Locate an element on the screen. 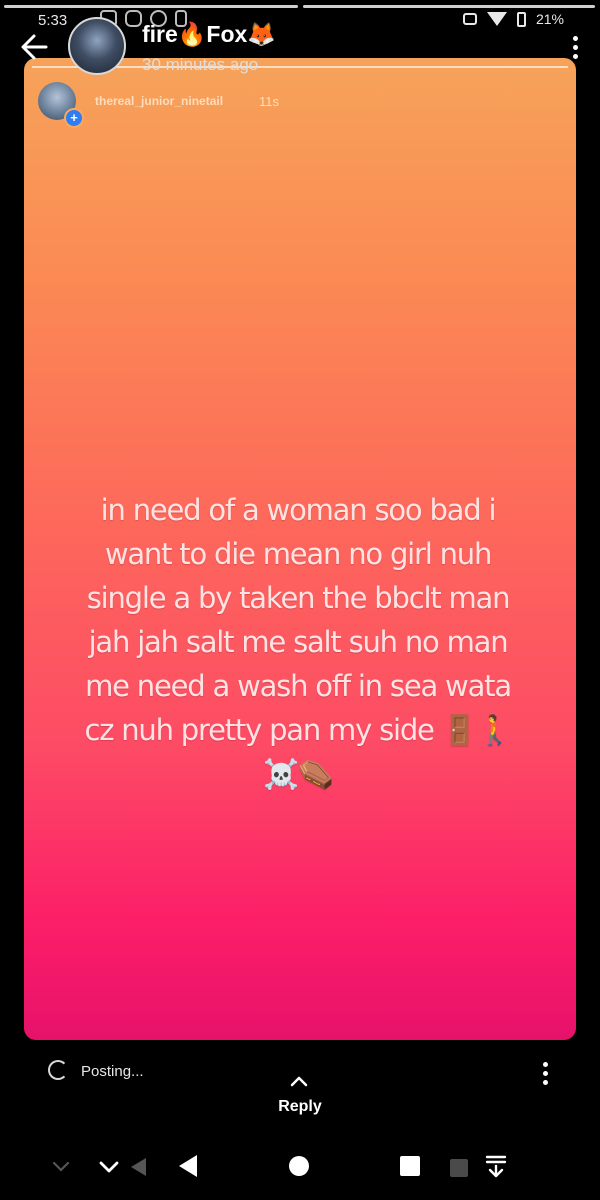 Image resolution: width=600 pixels, height=1200 pixels. reply-button: Reply is located at coordinates (300, 1107).